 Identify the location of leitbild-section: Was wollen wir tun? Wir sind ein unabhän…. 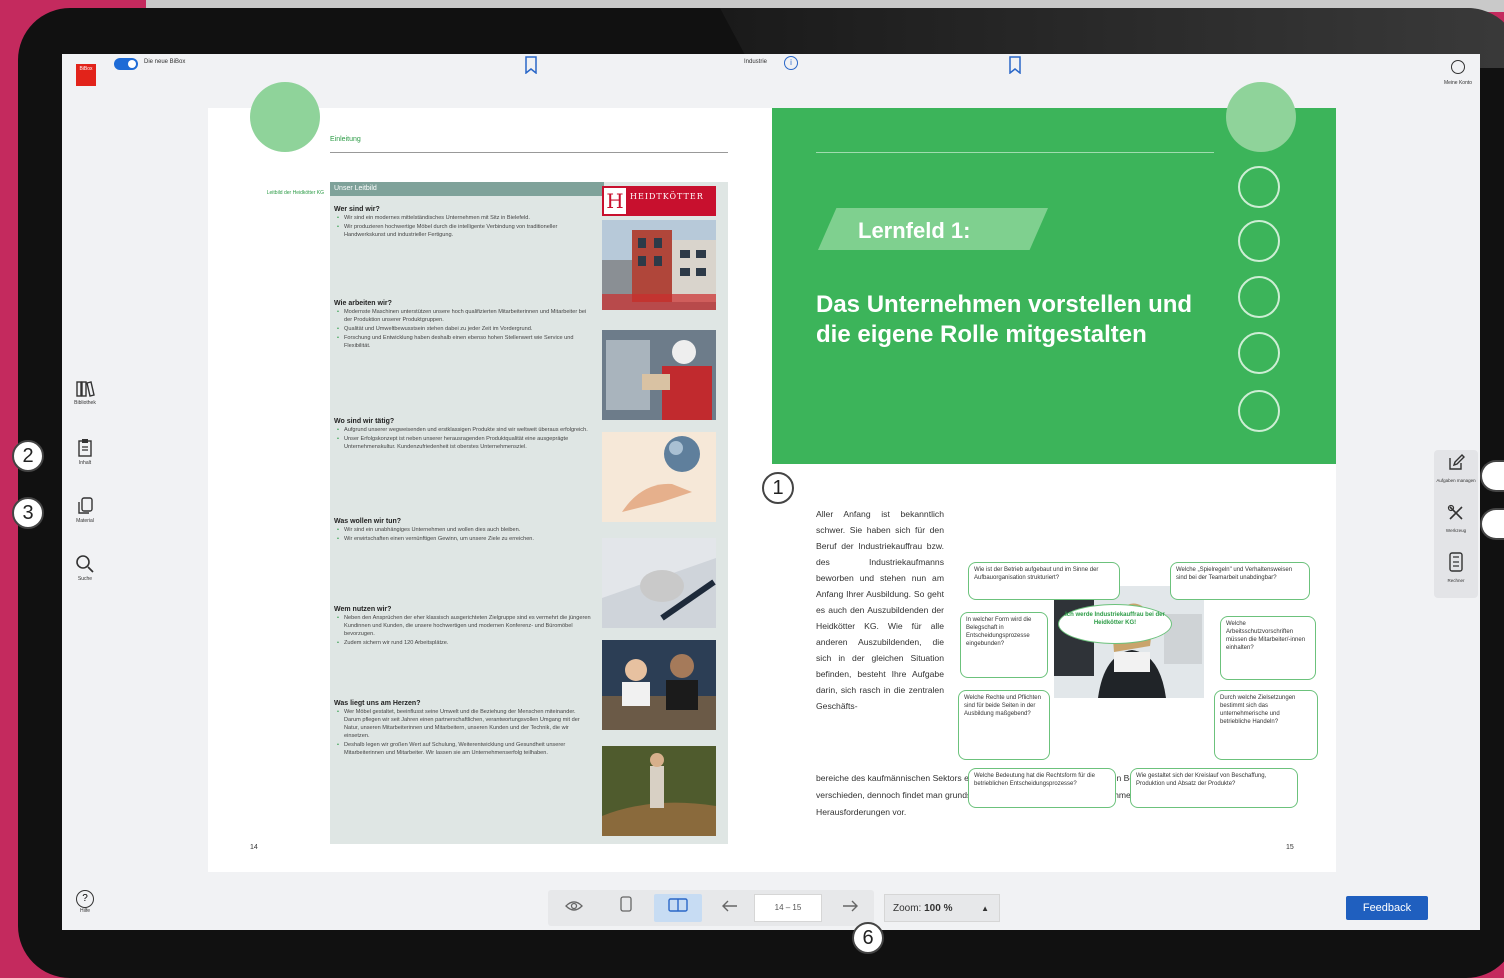
(463, 530).